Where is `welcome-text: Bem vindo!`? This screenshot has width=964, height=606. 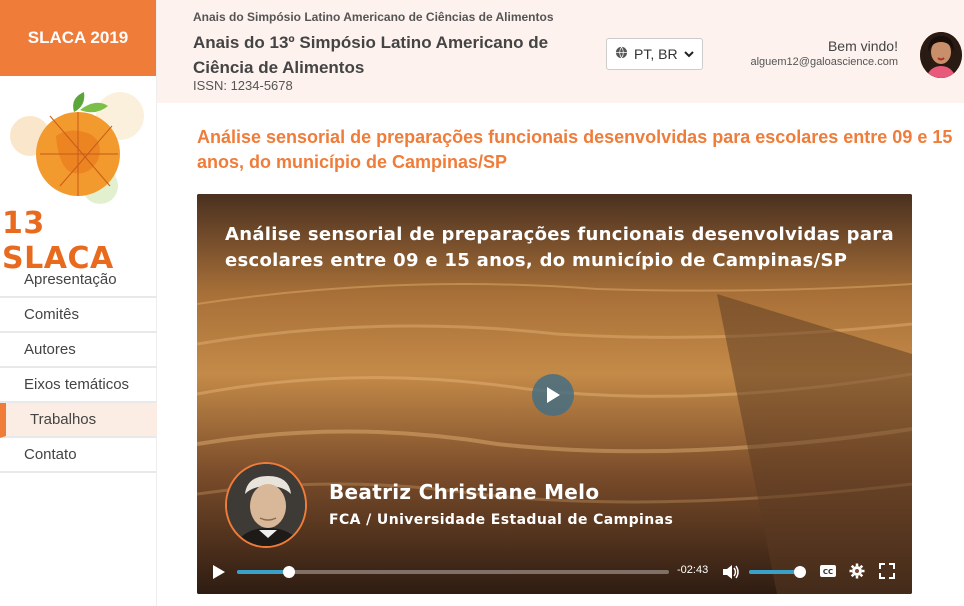 welcome-text: Bem vindo! is located at coordinates (862, 46).